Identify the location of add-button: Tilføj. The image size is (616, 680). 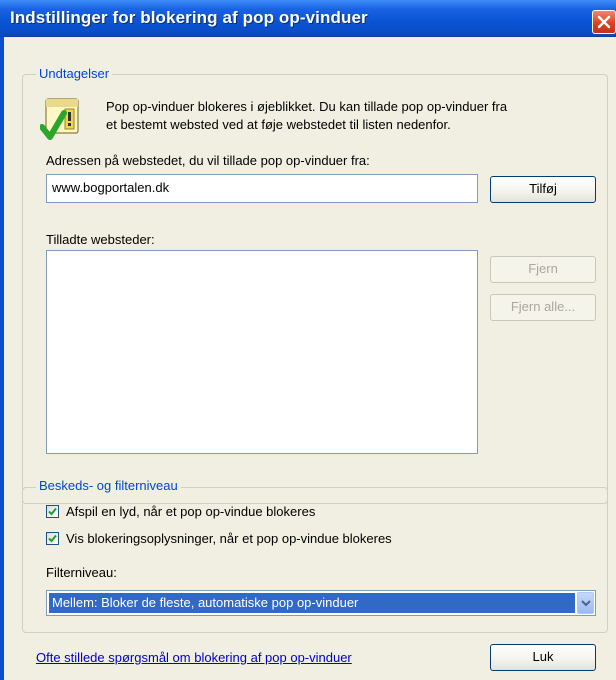
(543, 189).